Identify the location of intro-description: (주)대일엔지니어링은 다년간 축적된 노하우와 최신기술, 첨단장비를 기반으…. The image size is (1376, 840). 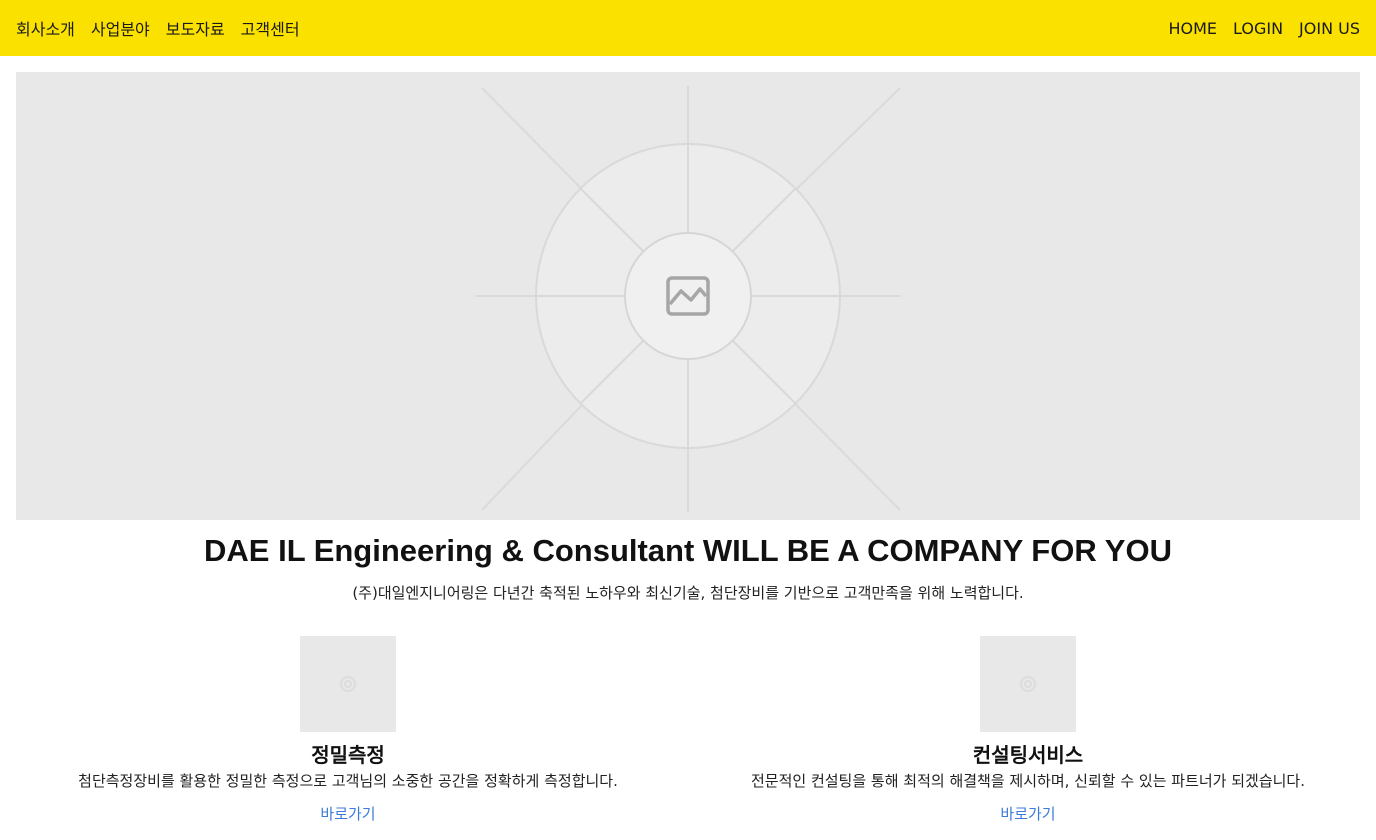
(688, 593).